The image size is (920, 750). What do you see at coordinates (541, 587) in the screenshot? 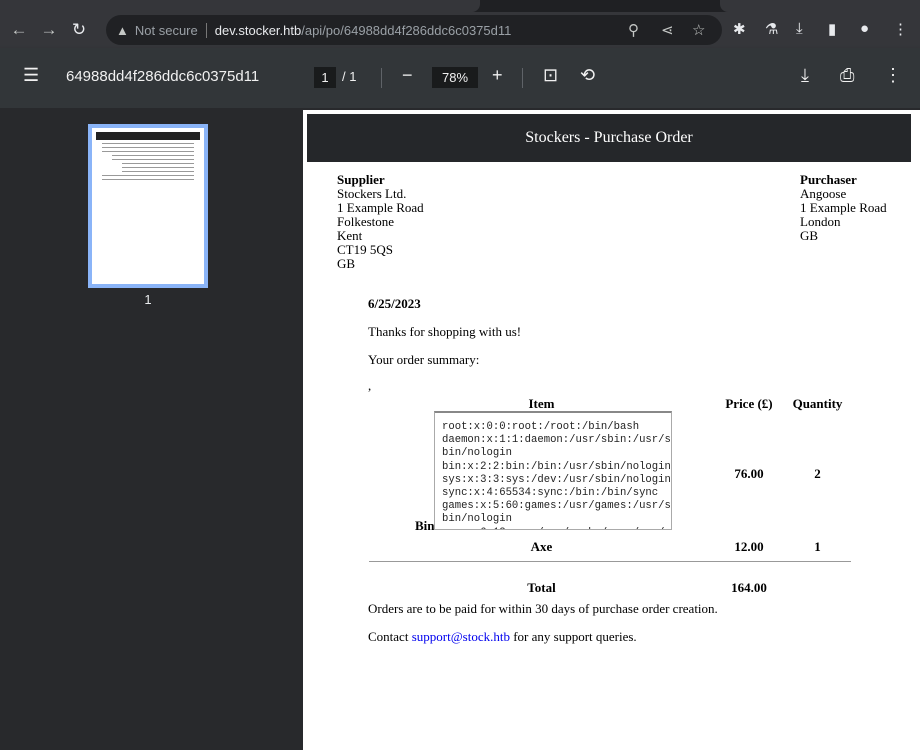
I see `total-label: Total` at bounding box center [541, 587].